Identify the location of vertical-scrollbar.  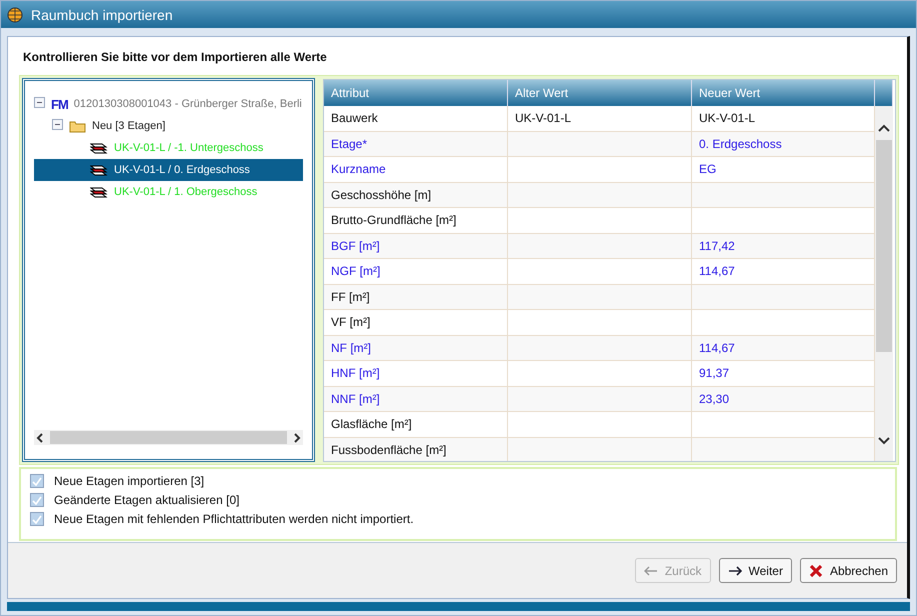
(884, 283).